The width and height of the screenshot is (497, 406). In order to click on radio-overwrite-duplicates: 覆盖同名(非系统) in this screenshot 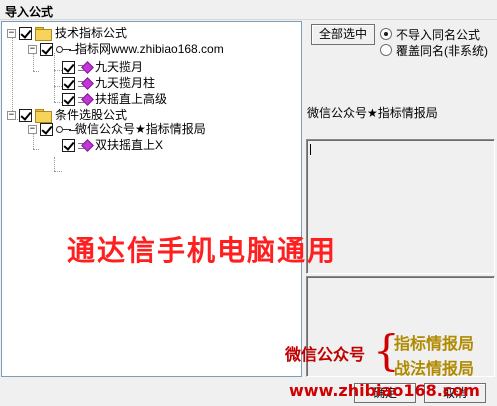, I will do `click(434, 50)`.